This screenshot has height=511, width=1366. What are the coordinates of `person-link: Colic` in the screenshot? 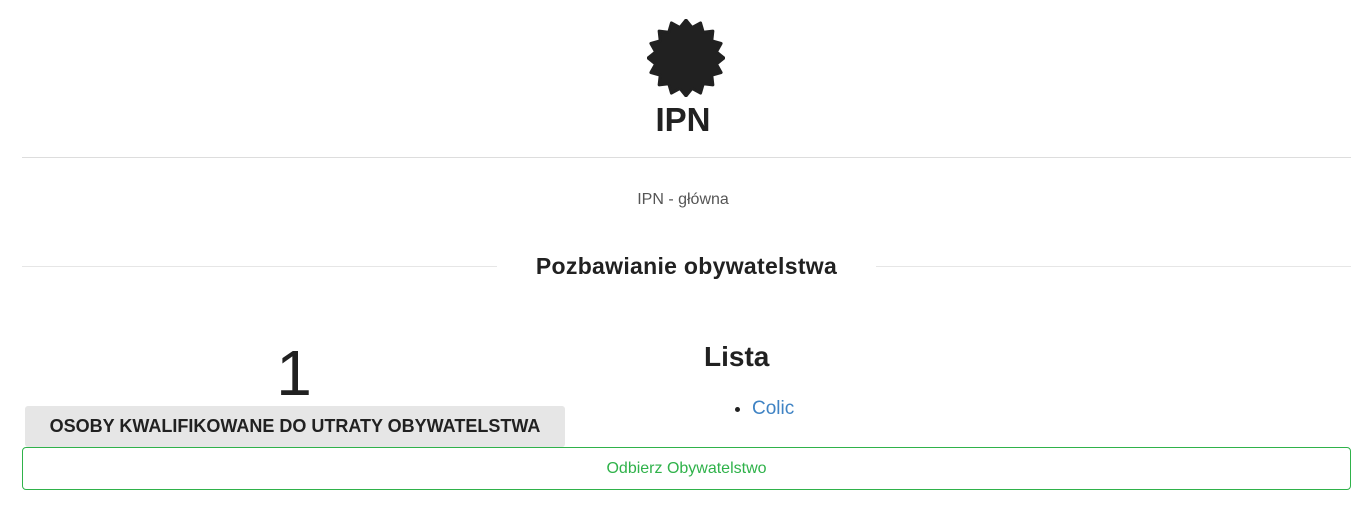 It's located at (773, 408).